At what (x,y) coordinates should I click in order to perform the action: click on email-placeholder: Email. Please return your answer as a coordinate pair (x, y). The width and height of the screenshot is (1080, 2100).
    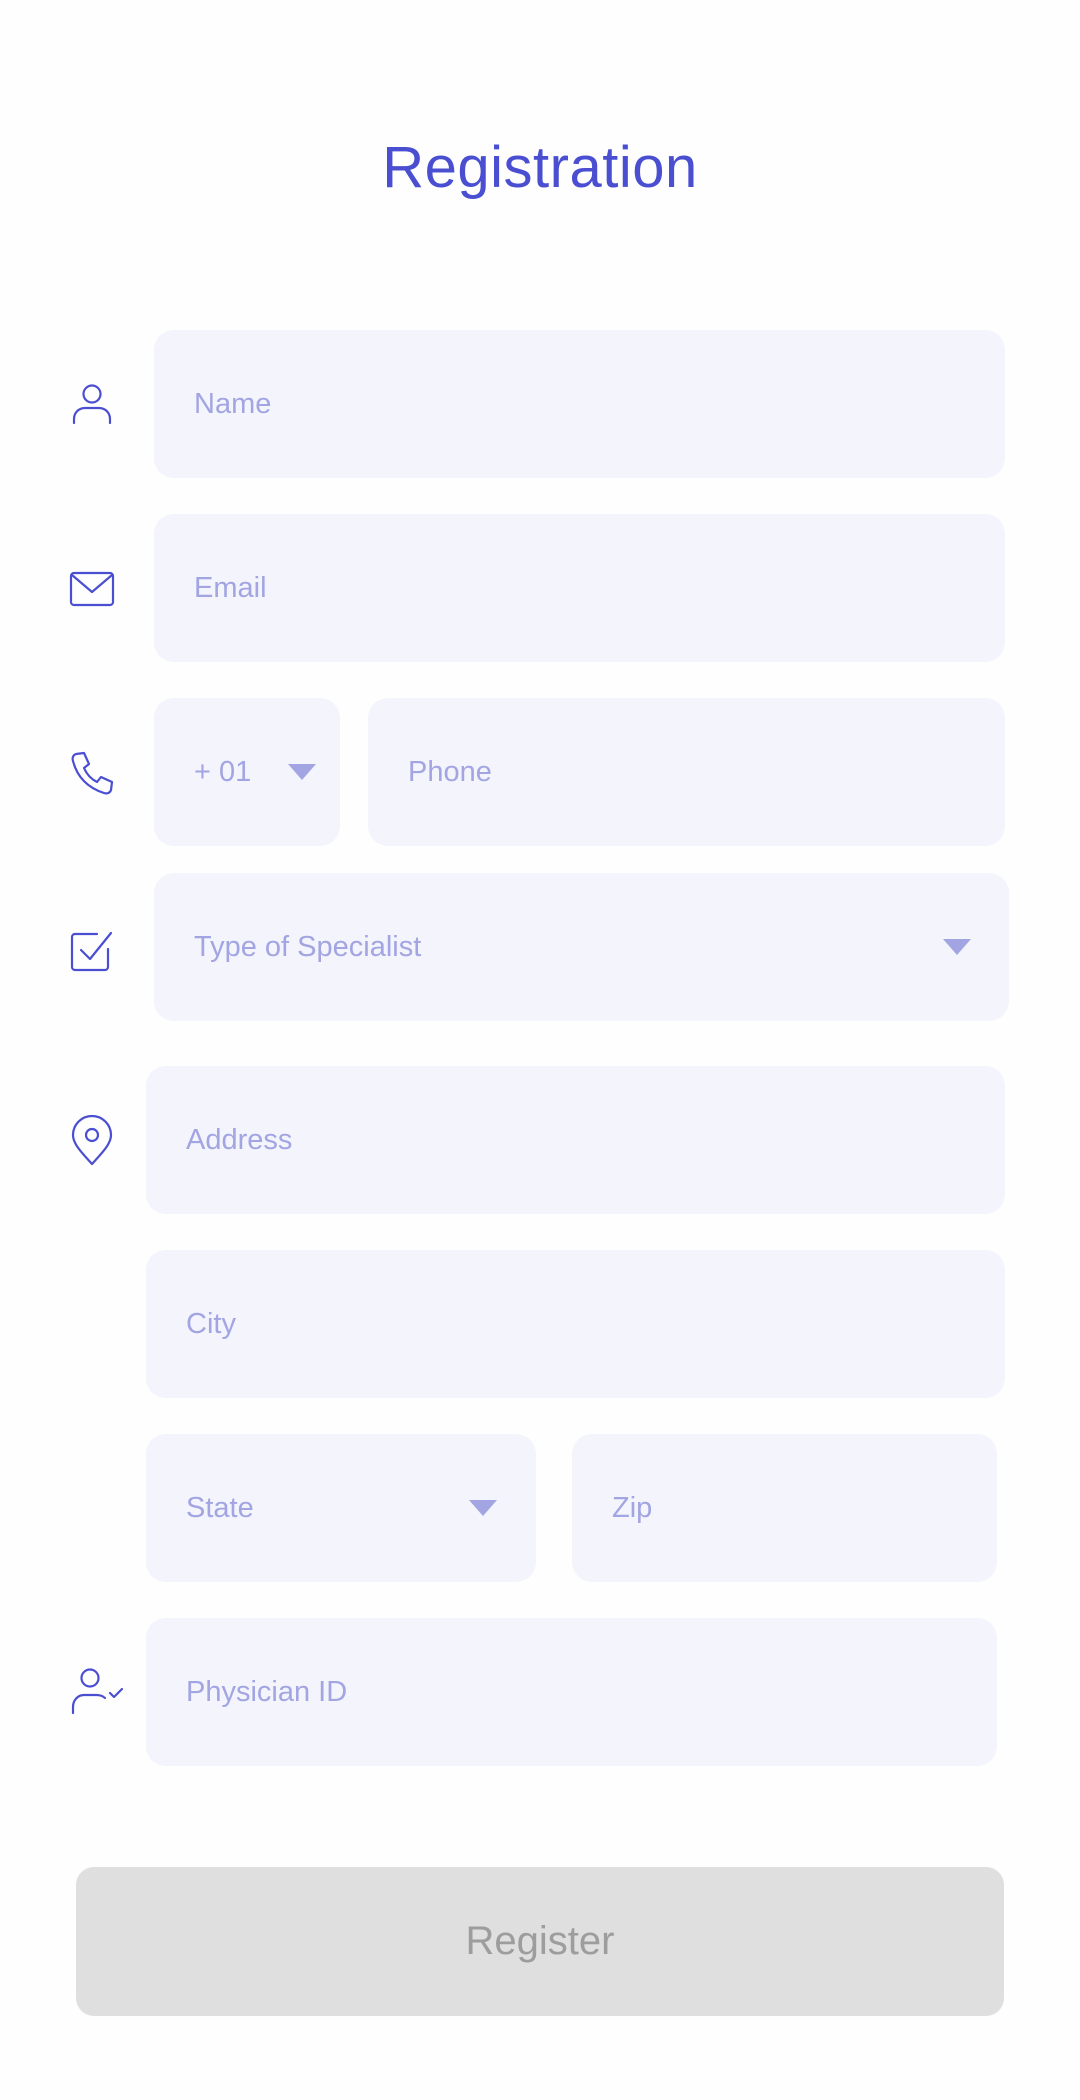
    Looking at the image, I should click on (230, 587).